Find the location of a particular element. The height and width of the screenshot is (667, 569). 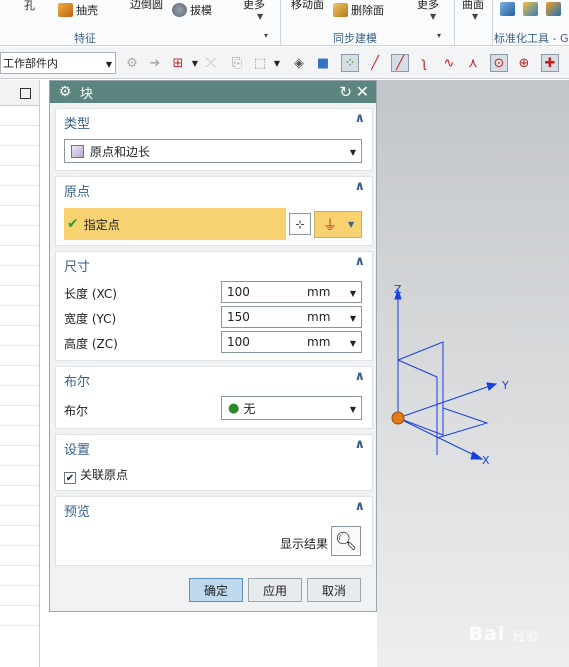

snap-arrow-icon: ➜ is located at coordinates (155, 63).